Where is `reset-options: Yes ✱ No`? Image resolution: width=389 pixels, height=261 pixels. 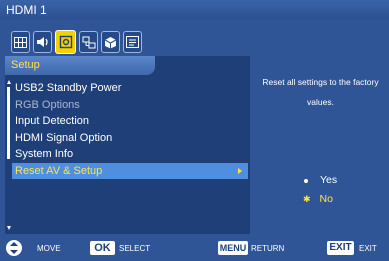 reset-options: Yes ✱ No is located at coordinates (320, 190).